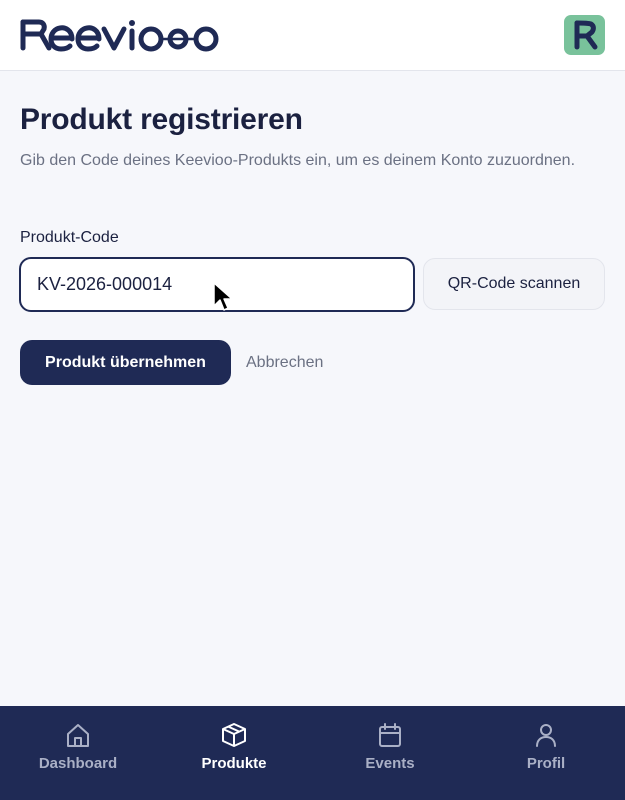 This screenshot has width=625, height=800. Describe the element at coordinates (390, 735) in the screenshot. I see `calendar-icon` at that location.